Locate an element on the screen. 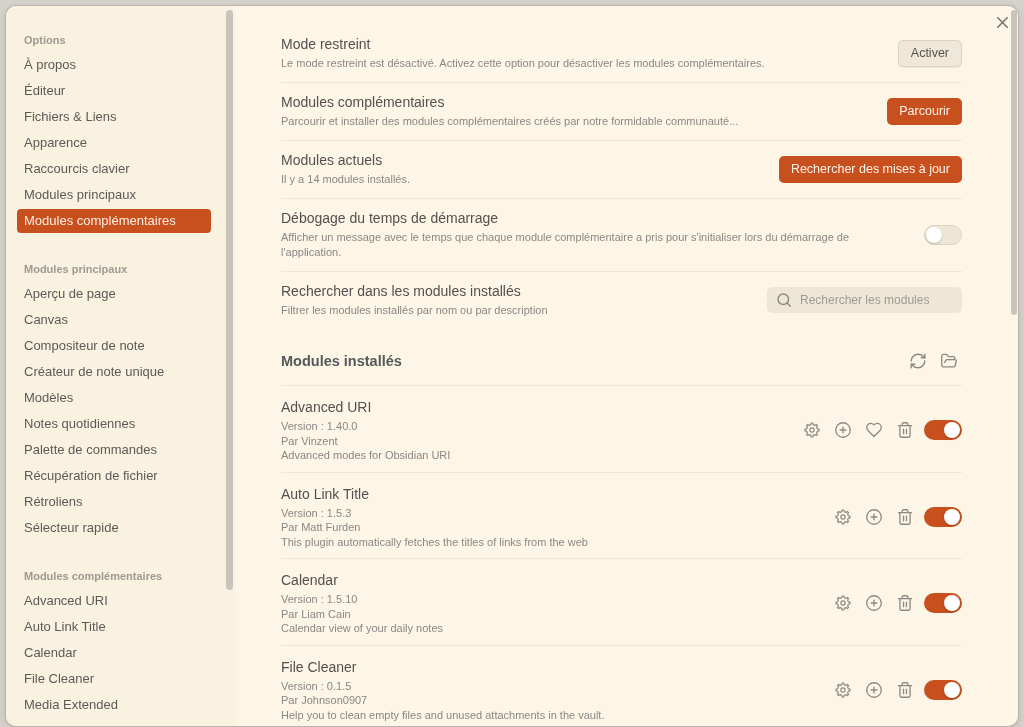  sidebar-item: Raccourcis clavier is located at coordinates (114, 169).